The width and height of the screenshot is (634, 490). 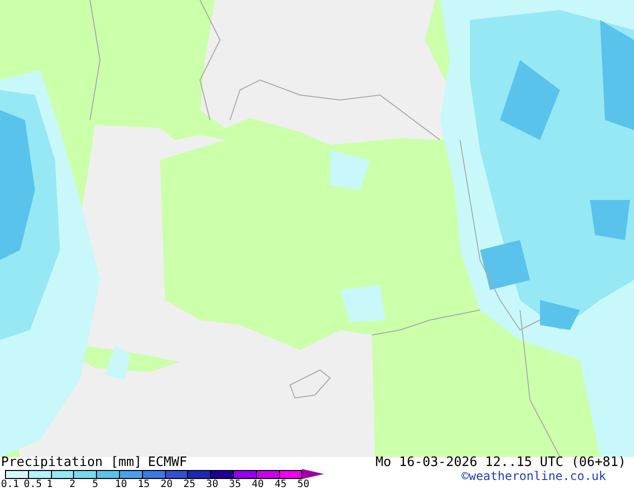 What do you see at coordinates (49, 484) in the screenshot?
I see `scale-tick-label: 1` at bounding box center [49, 484].